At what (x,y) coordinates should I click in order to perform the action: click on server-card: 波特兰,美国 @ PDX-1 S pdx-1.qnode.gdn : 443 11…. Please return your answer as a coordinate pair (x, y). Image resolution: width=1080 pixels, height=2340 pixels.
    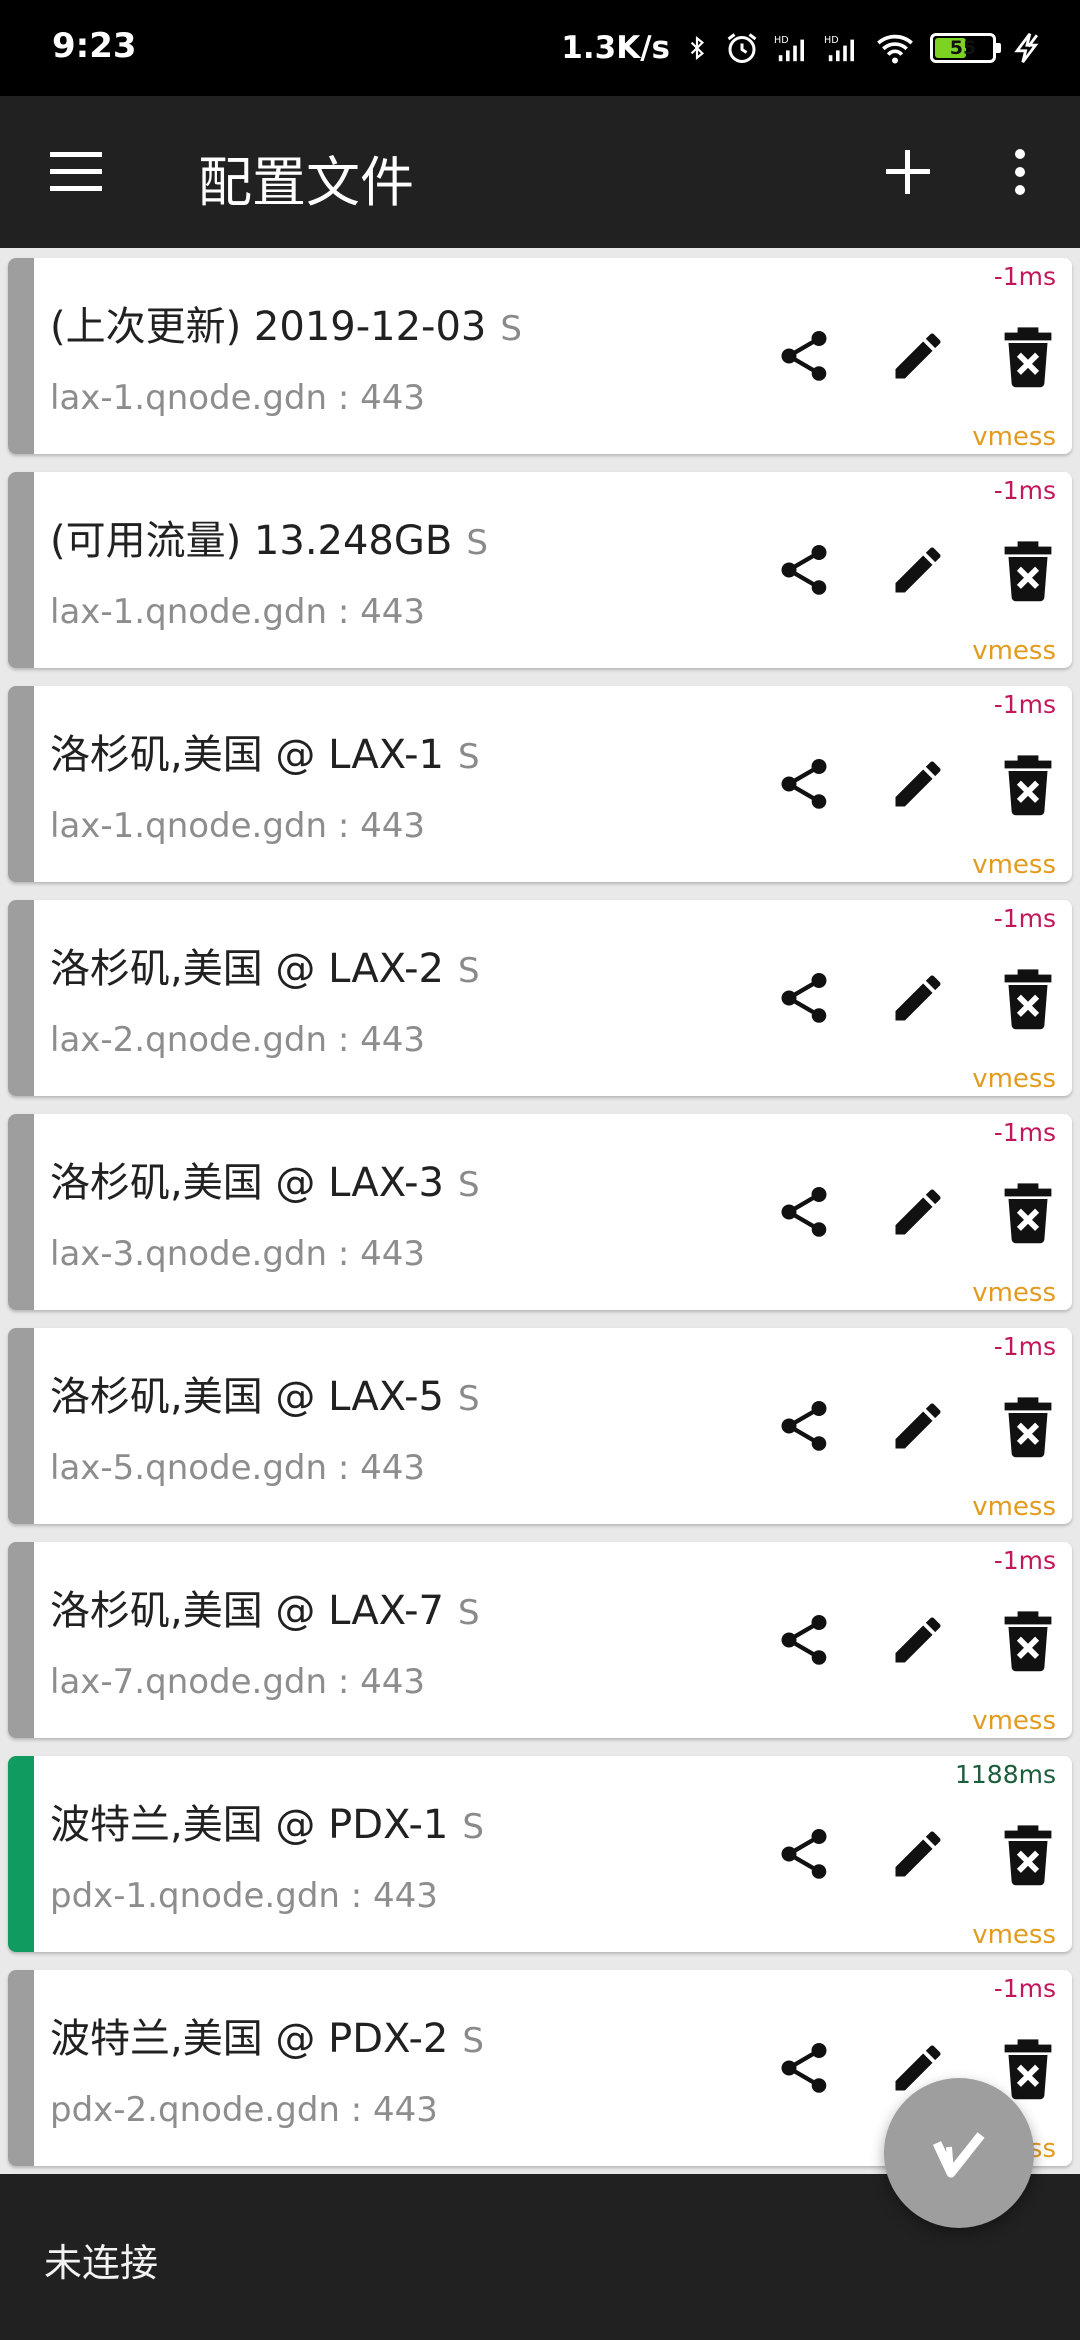
    Looking at the image, I should click on (540, 1854).